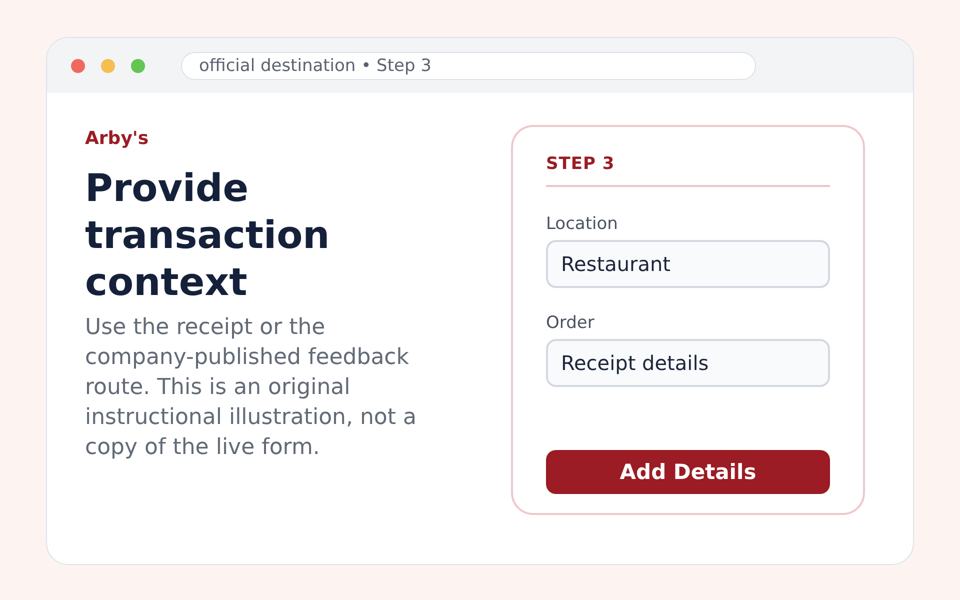 This screenshot has height=600, width=960. I want to click on minimize-icon, so click(108, 65).